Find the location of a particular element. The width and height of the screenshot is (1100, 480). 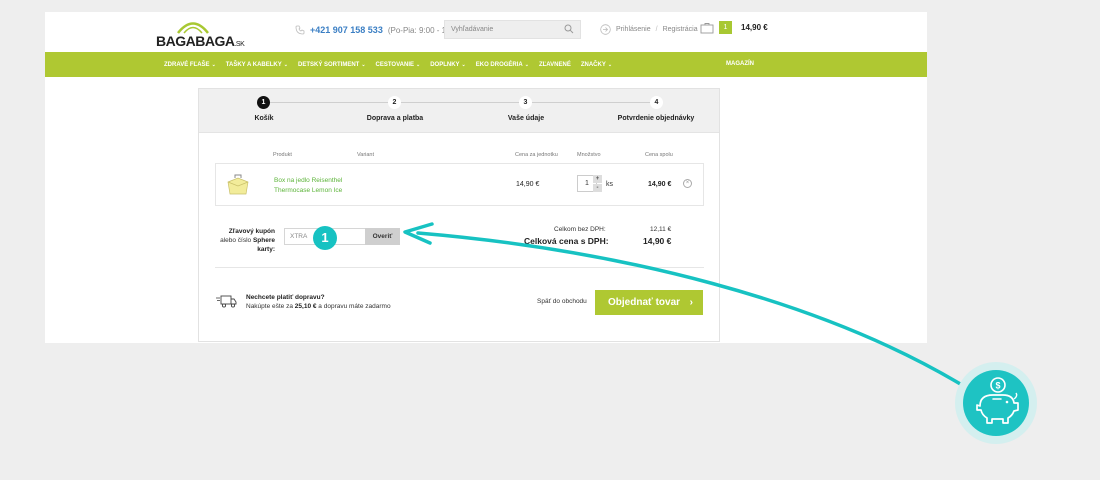

piggy-bank-icon: $ is located at coordinates (997, 400).